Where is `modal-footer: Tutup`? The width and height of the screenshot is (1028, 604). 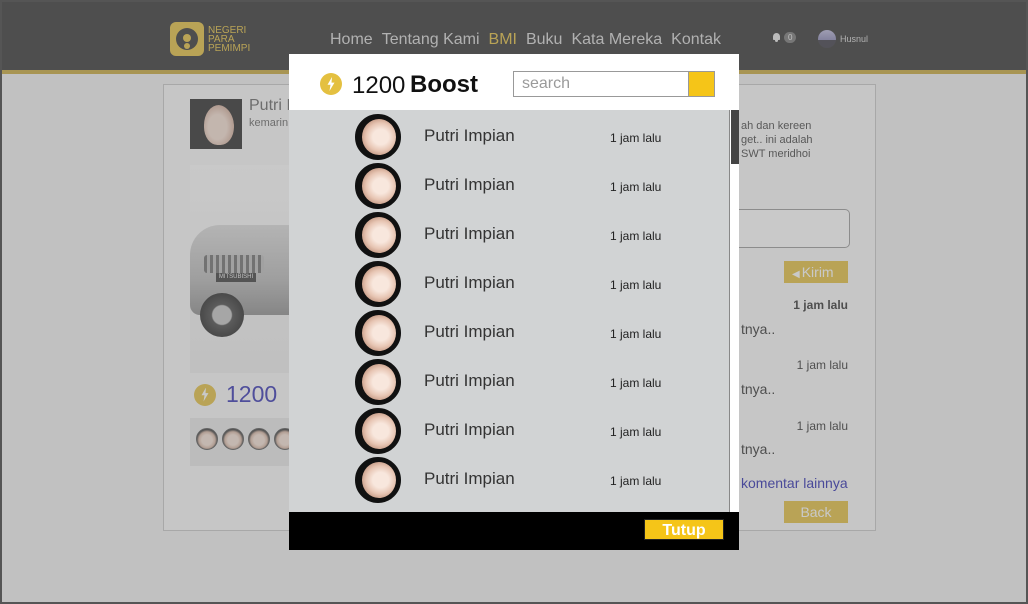 modal-footer: Tutup is located at coordinates (514, 531).